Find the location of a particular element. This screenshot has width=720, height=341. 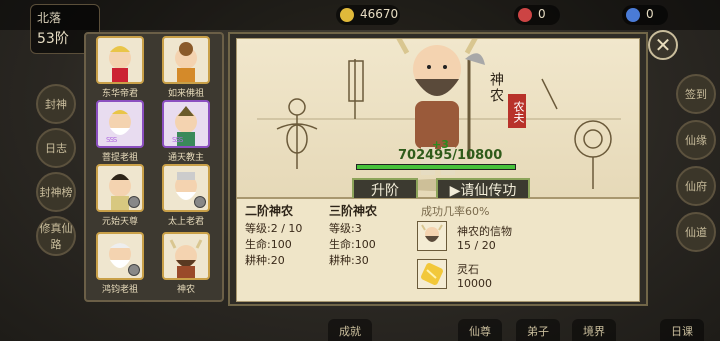

next-stage-level: 等级:3 is located at coordinates (345, 228).